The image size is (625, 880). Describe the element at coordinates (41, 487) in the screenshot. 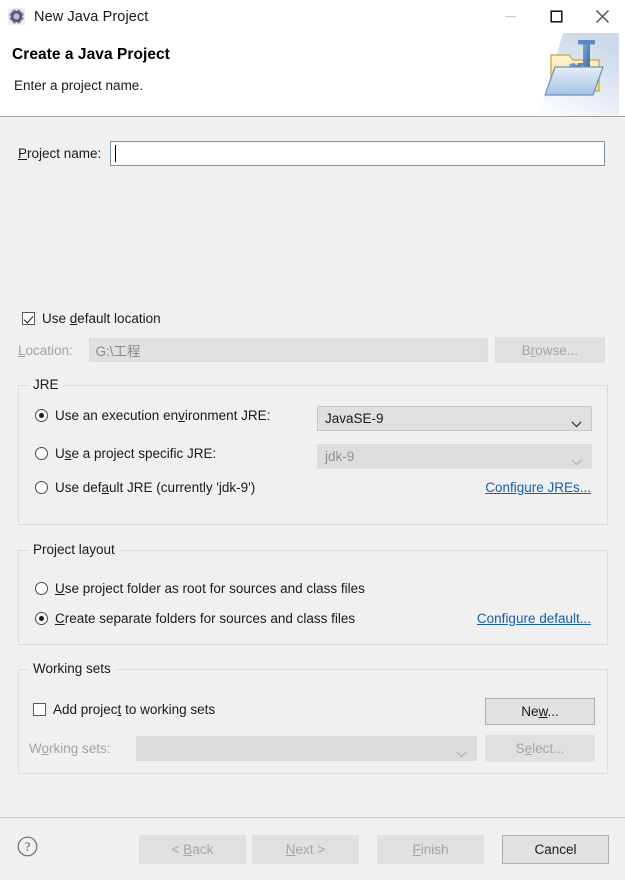

I see `jre-default-radio` at that location.